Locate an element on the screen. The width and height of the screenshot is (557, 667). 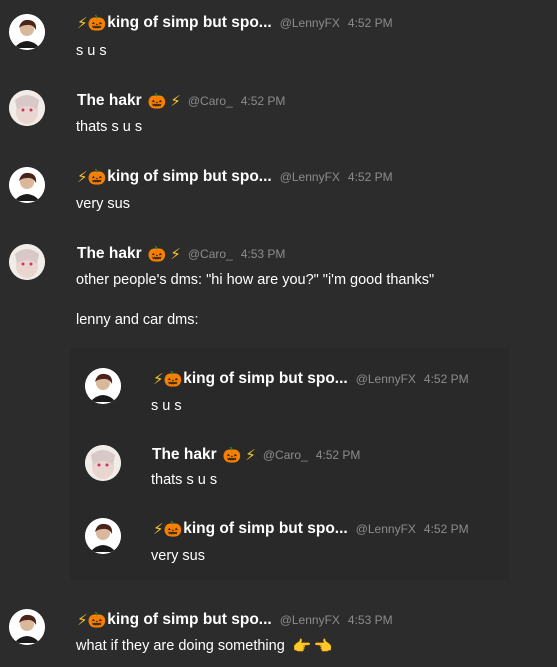
message-body: what if they are doing something 👉 👈 is located at coordinates (204, 646).